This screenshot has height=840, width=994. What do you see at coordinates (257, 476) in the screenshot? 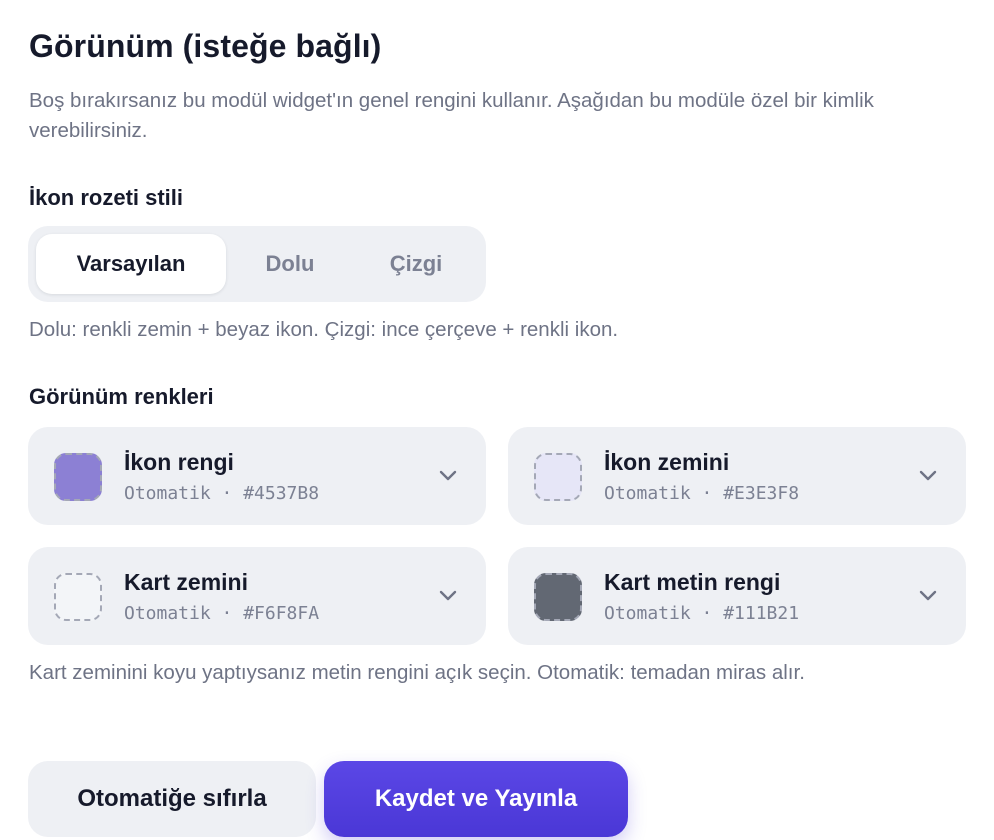
I see `color-picker-icon-color: İkon rengi Otomatik · #4537B8` at bounding box center [257, 476].